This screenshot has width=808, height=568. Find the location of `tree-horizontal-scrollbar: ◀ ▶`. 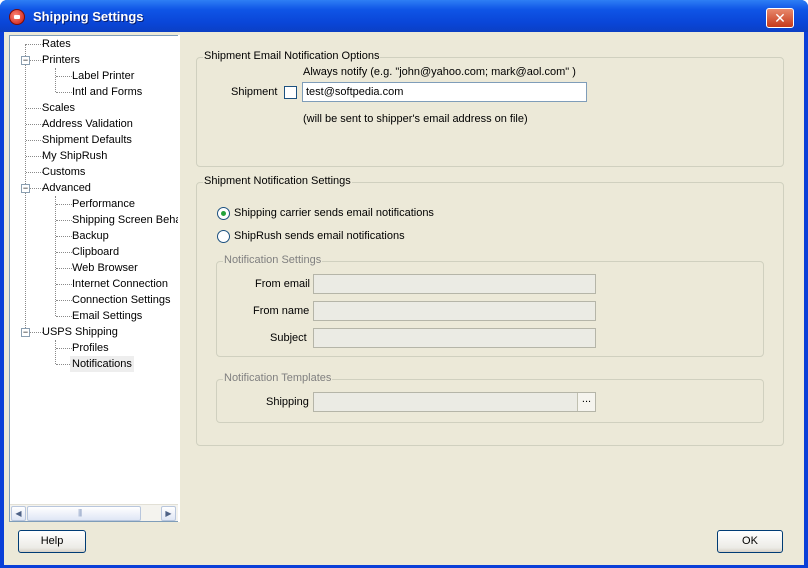

tree-horizontal-scrollbar: ◀ ▶ is located at coordinates (94, 512).